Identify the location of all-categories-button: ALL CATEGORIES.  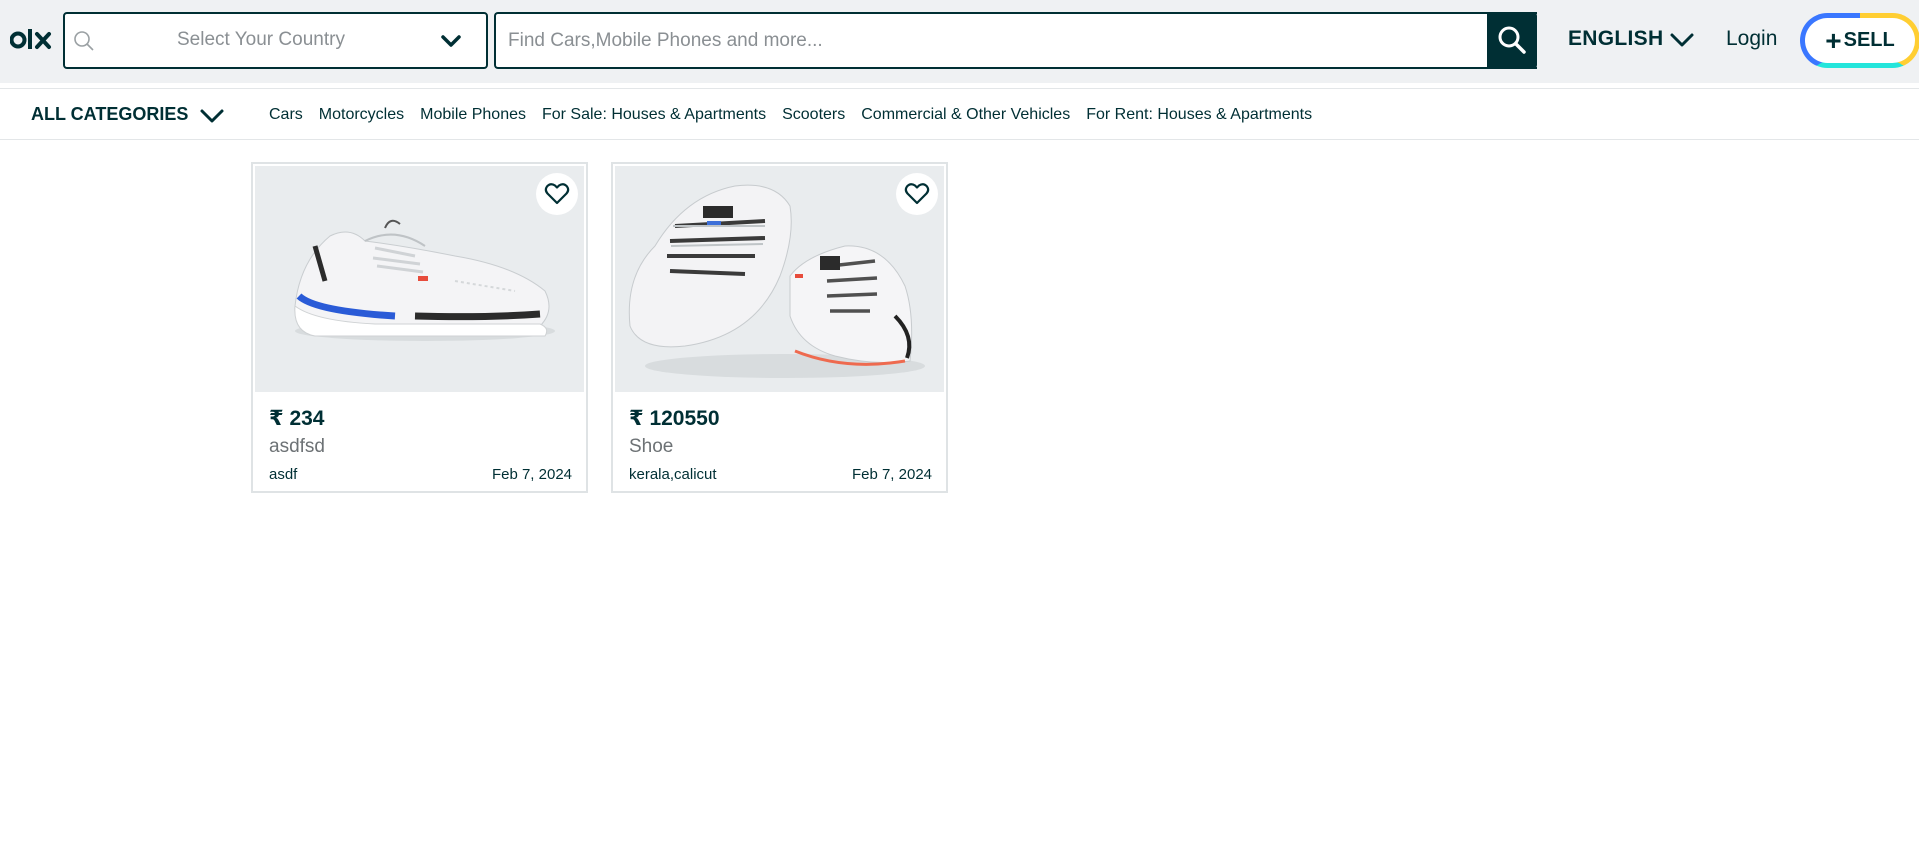
(109, 114).